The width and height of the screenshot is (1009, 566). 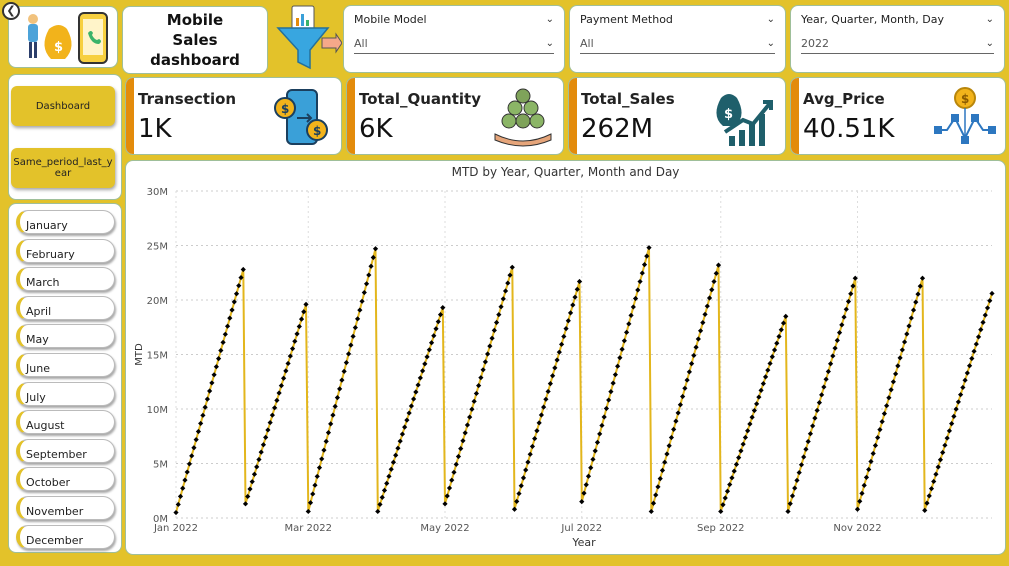 What do you see at coordinates (361, 43) in the screenshot?
I see `filter-value: All` at bounding box center [361, 43].